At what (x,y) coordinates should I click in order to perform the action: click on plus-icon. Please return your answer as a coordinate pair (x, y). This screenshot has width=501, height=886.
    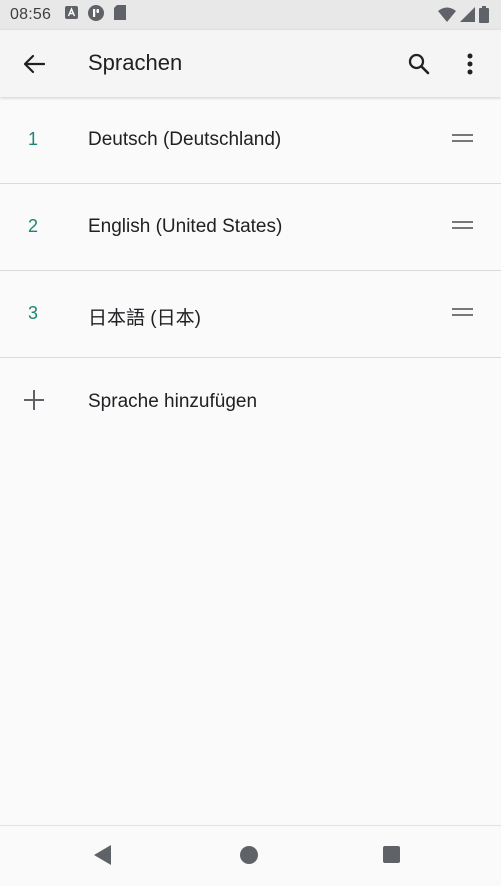
    Looking at the image, I should click on (34, 400).